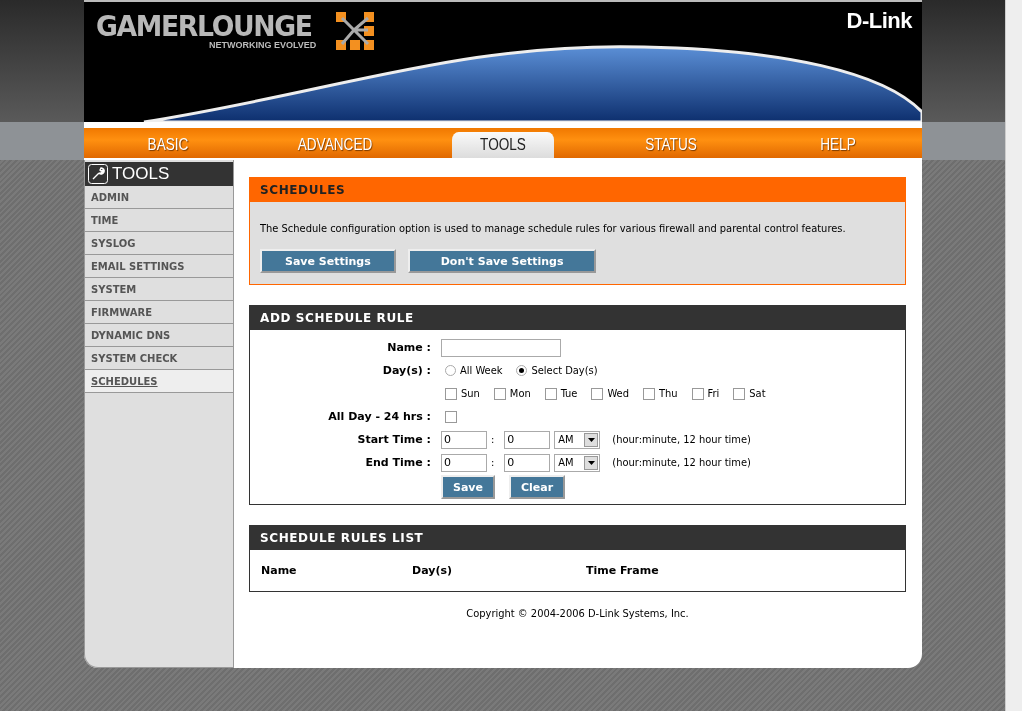 The height and width of the screenshot is (711, 1022). I want to click on panel-title: SCHEDULES, so click(577, 190).